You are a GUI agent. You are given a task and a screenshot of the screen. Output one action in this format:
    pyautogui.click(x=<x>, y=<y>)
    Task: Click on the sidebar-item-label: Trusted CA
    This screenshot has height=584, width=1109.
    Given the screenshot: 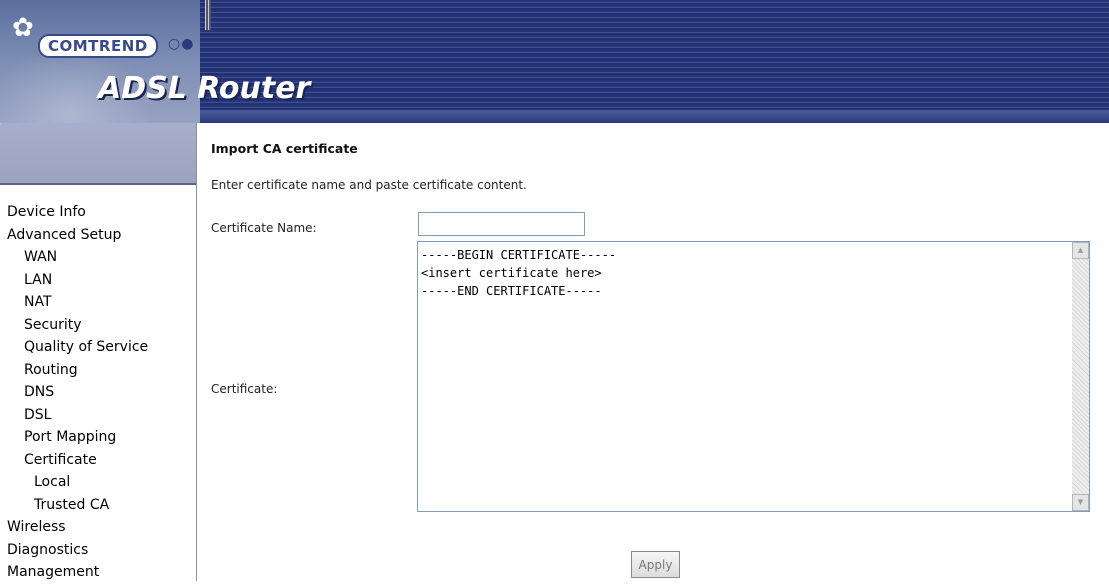 What is the action you would take?
    pyautogui.click(x=72, y=504)
    